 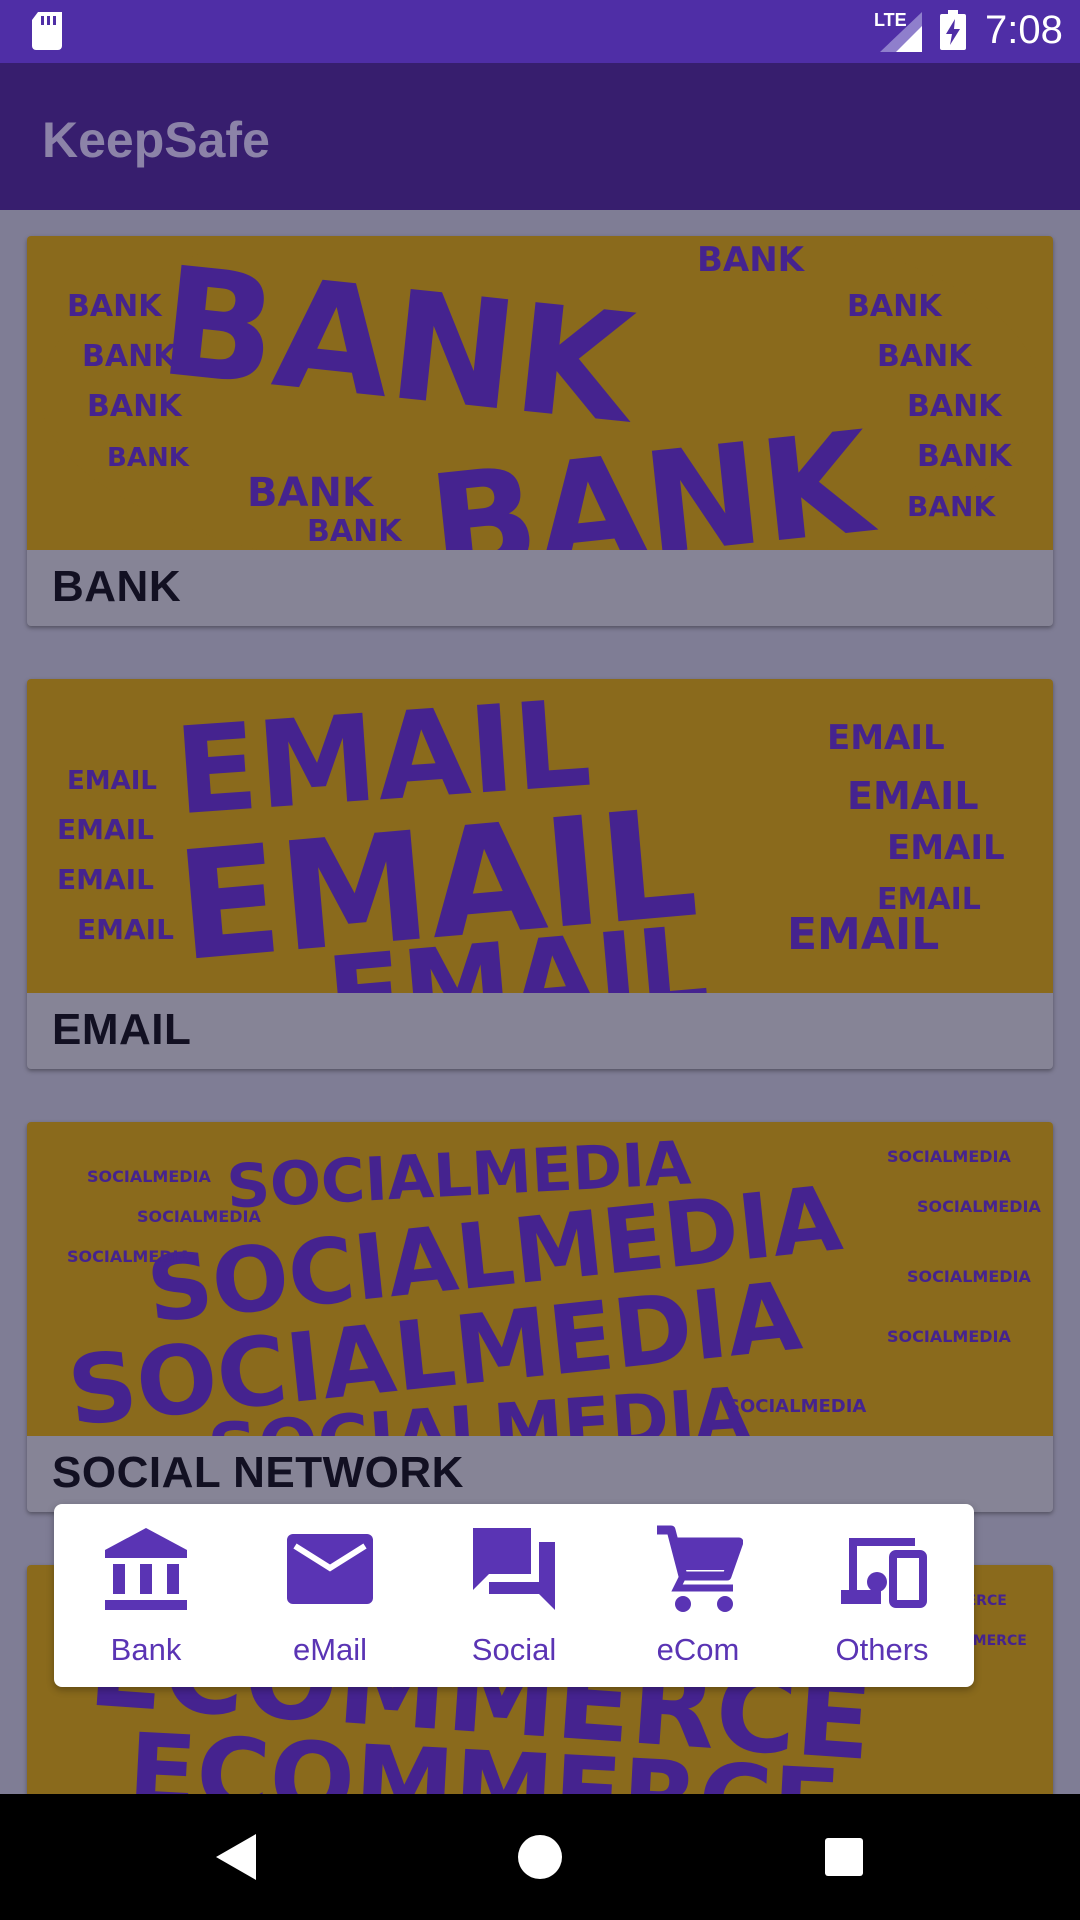 I want to click on sd-card-icon, so click(x=47, y=31).